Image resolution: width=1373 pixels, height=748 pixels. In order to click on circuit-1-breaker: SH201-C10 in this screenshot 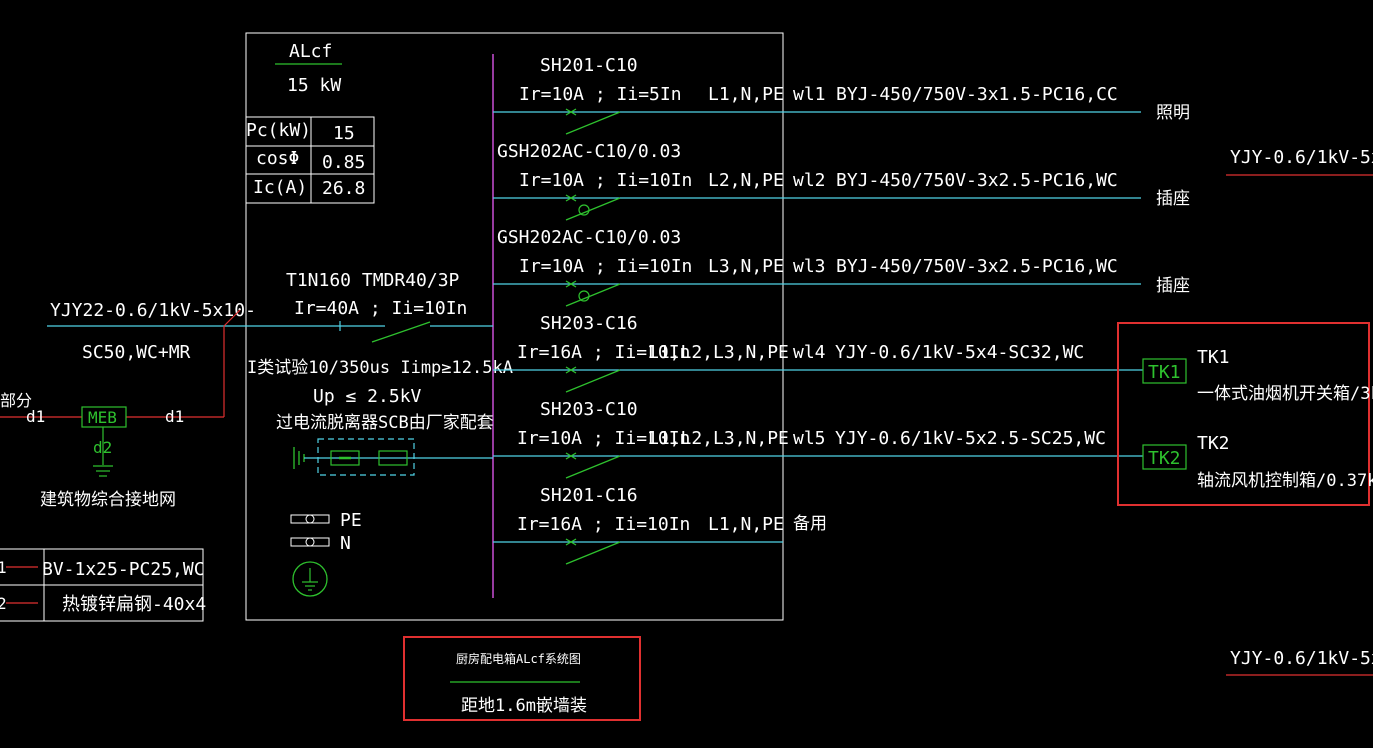, I will do `click(589, 65)`.